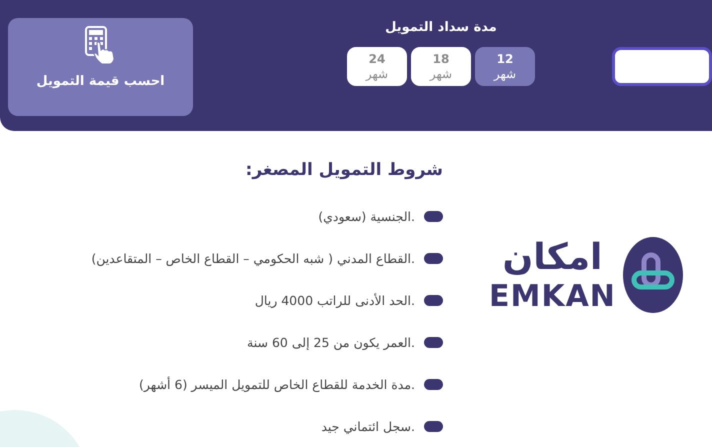 This screenshot has width=712, height=447. I want to click on condition-text: .مدة الخدمة للقطاع الخاص للتمويل الميسر (6 أشهر), so click(277, 384).